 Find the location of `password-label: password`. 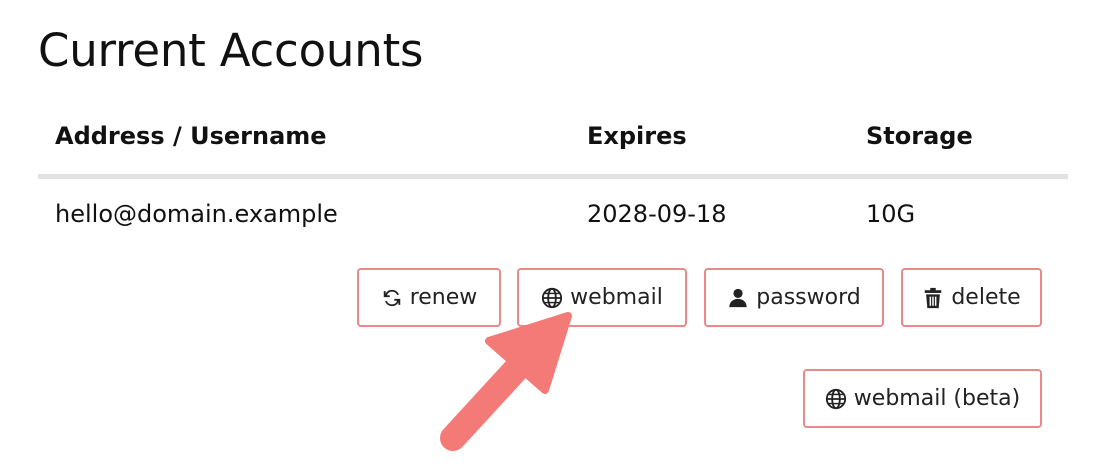

password-label: password is located at coordinates (808, 297).